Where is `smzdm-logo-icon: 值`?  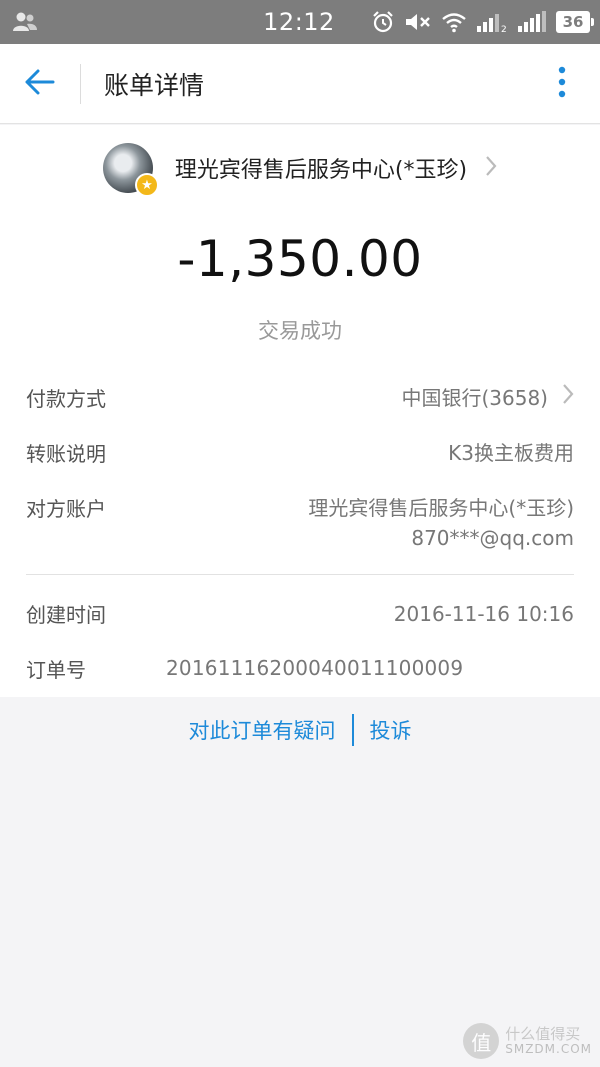
smzdm-logo-icon: 值 is located at coordinates (481, 1041).